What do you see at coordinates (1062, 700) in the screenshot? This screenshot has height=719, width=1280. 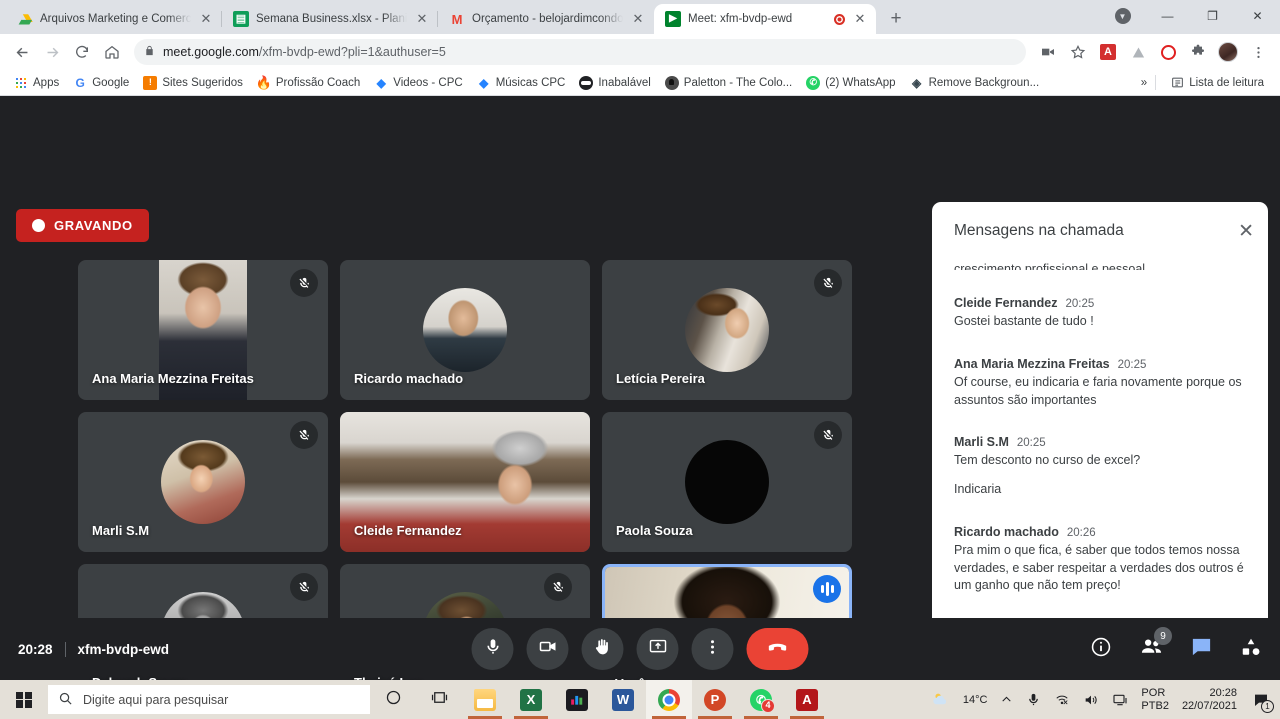 I see `network-icon` at bounding box center [1062, 700].